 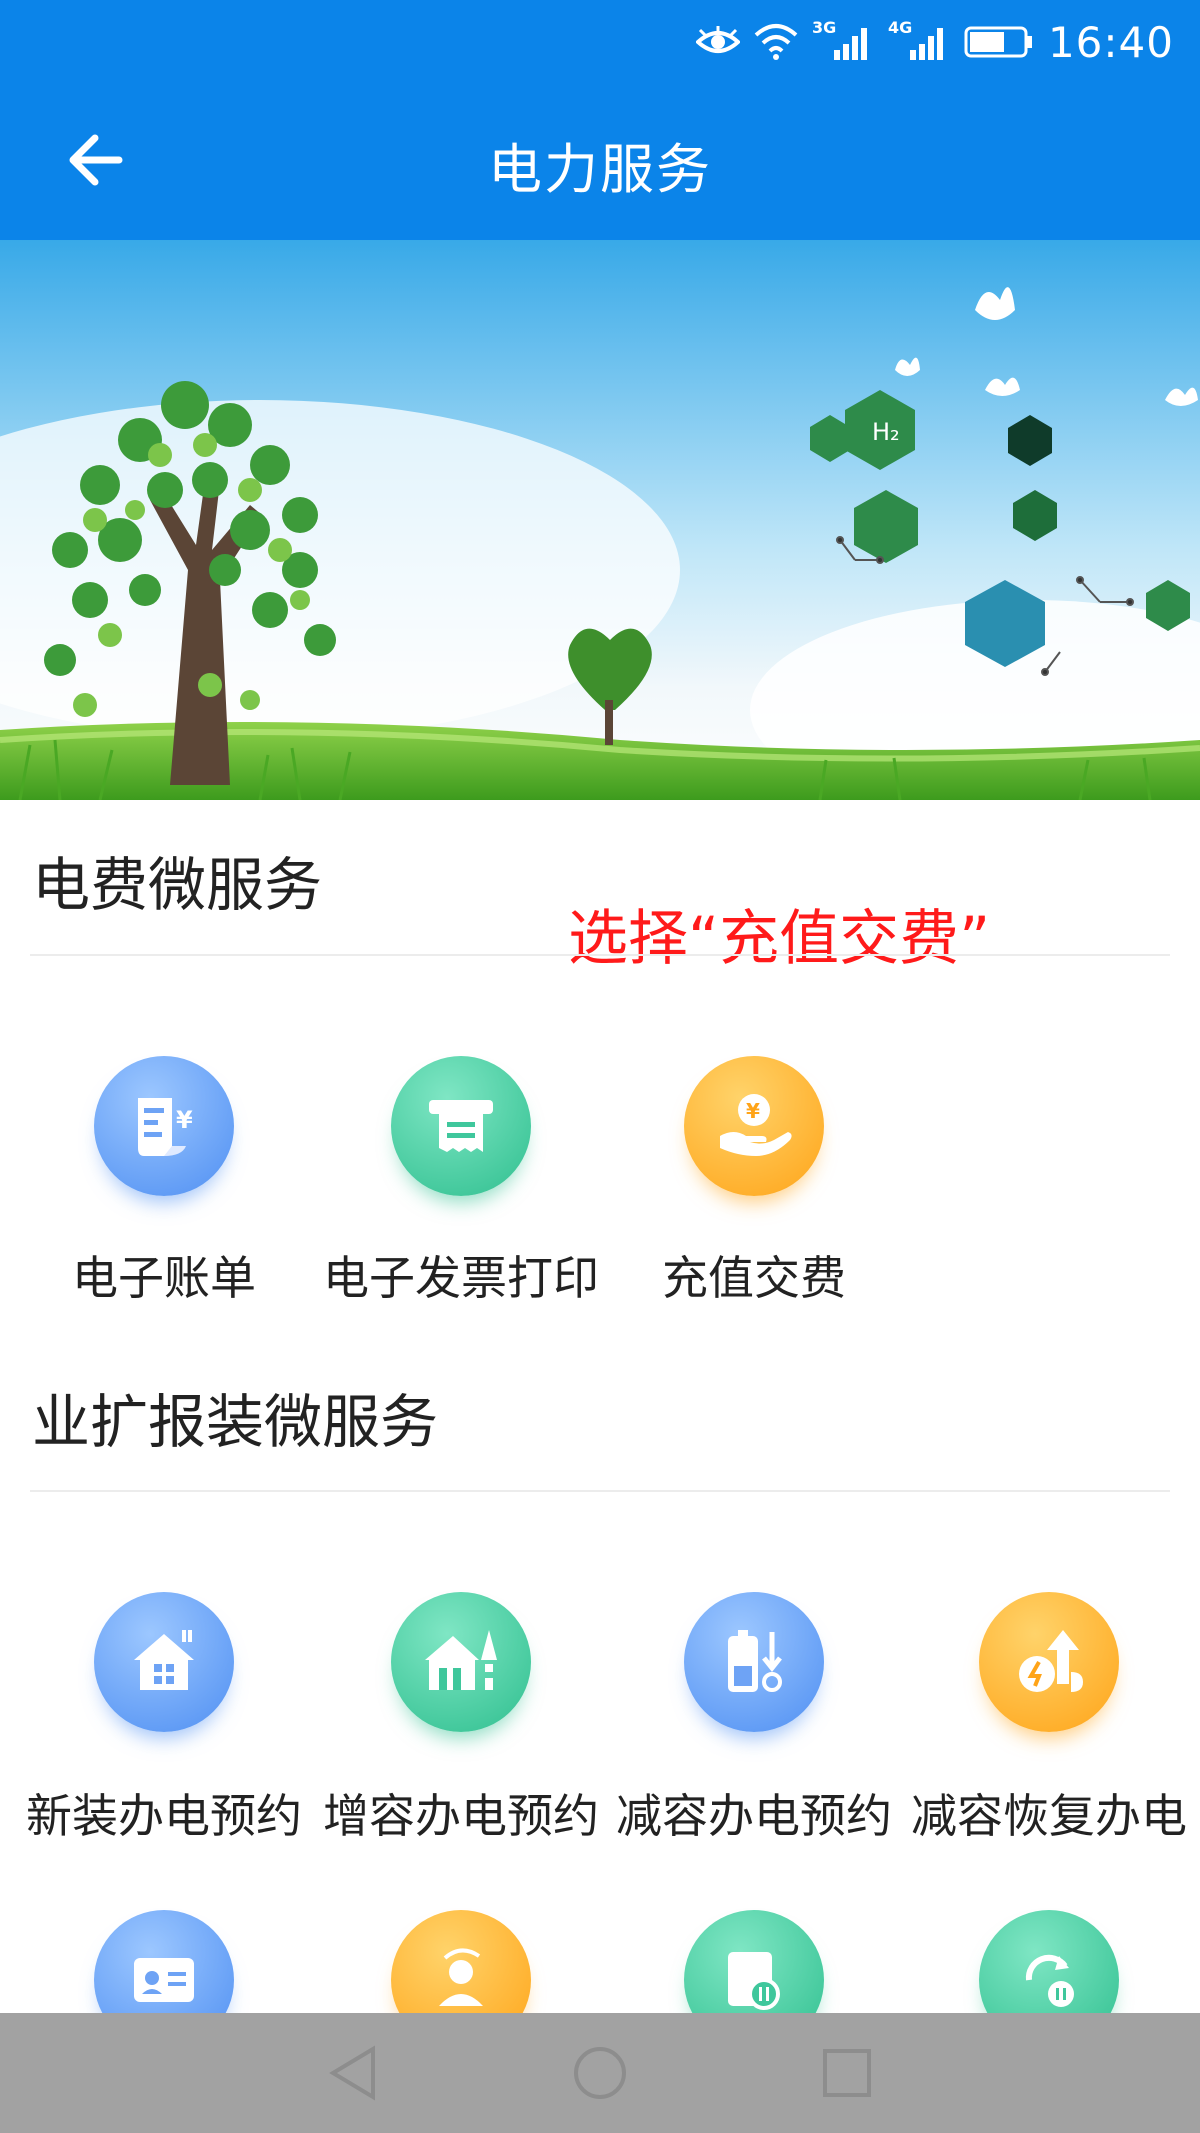 I want to click on service-item-invoice-print: 电子发票打印, so click(x=461, y=1180).